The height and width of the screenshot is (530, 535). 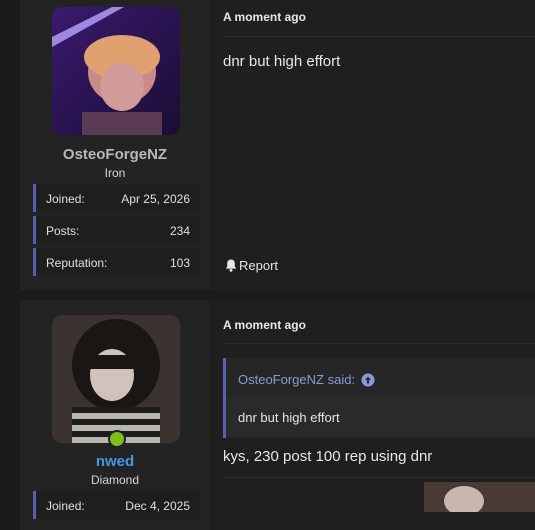 What do you see at coordinates (282, 61) in the screenshot?
I see `post-message: dnr but high effort` at bounding box center [282, 61].